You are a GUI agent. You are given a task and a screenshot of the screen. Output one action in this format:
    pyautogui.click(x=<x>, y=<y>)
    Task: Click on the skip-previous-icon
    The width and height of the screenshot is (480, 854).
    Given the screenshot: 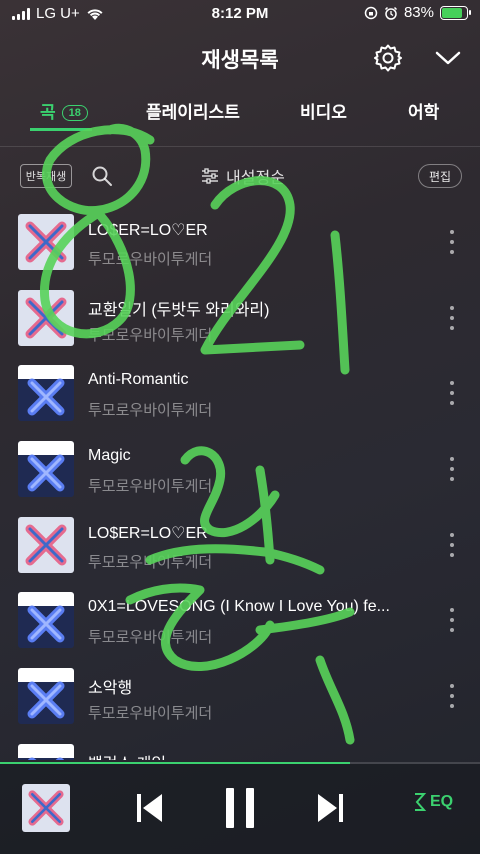 What is the action you would take?
    pyautogui.click(x=149, y=808)
    